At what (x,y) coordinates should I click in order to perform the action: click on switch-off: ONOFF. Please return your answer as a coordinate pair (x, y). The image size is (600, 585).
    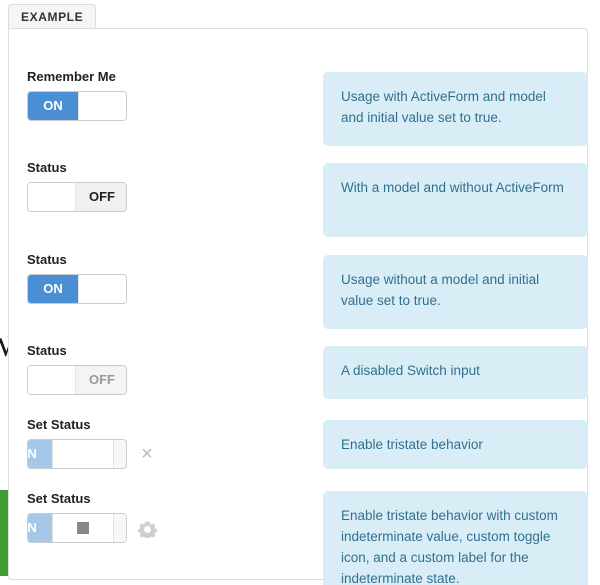
    Looking at the image, I should click on (77, 197).